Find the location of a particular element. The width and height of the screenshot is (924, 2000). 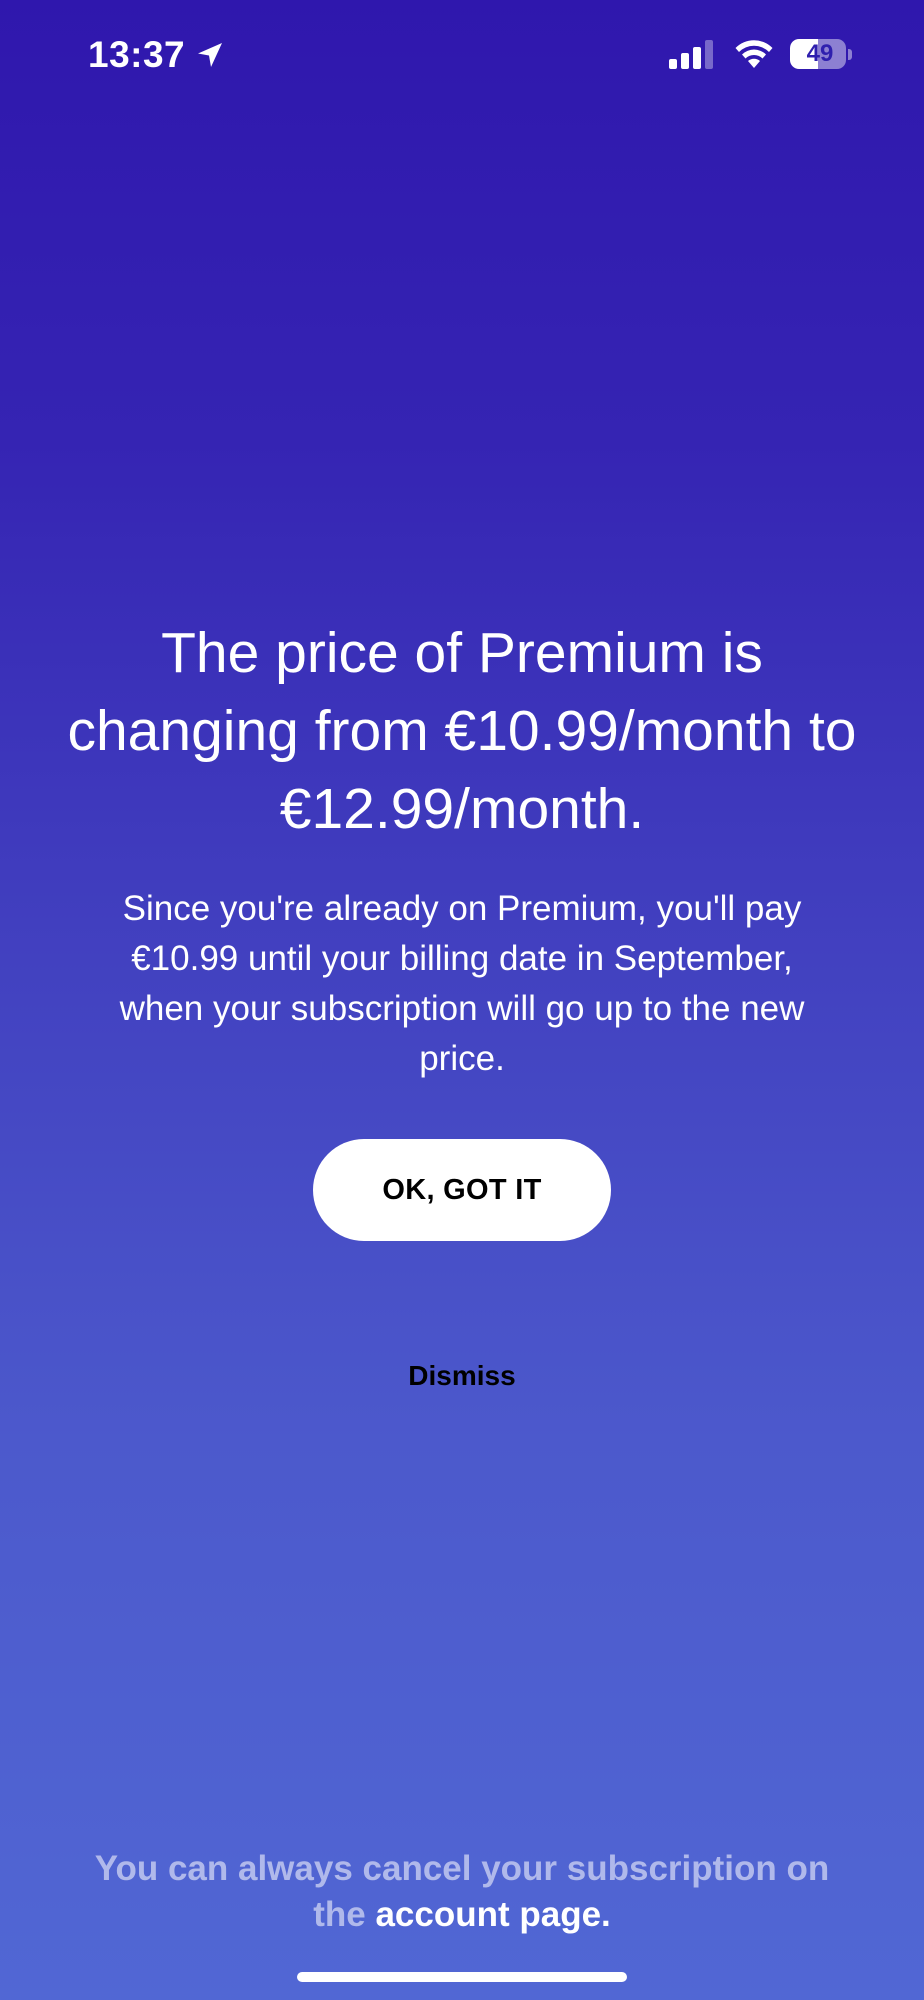

battery-level: 49 is located at coordinates (820, 53).